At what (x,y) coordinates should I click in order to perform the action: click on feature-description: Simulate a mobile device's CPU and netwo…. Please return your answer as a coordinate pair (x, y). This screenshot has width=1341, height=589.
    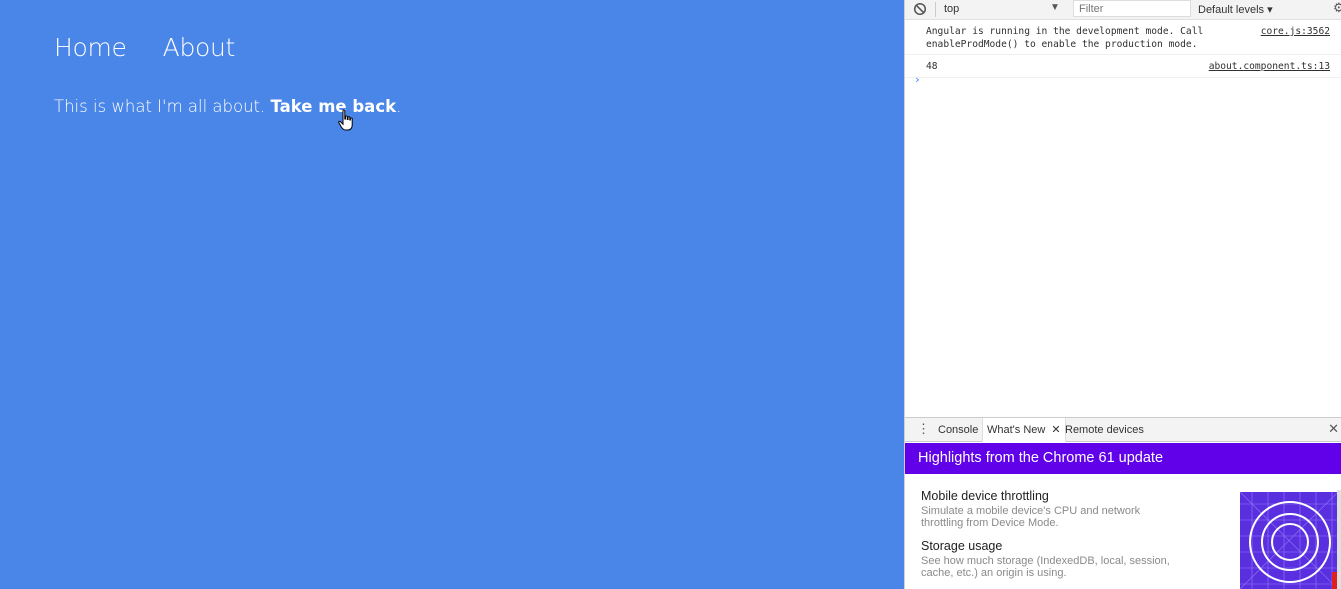
    Looking at the image, I should click on (1071, 517).